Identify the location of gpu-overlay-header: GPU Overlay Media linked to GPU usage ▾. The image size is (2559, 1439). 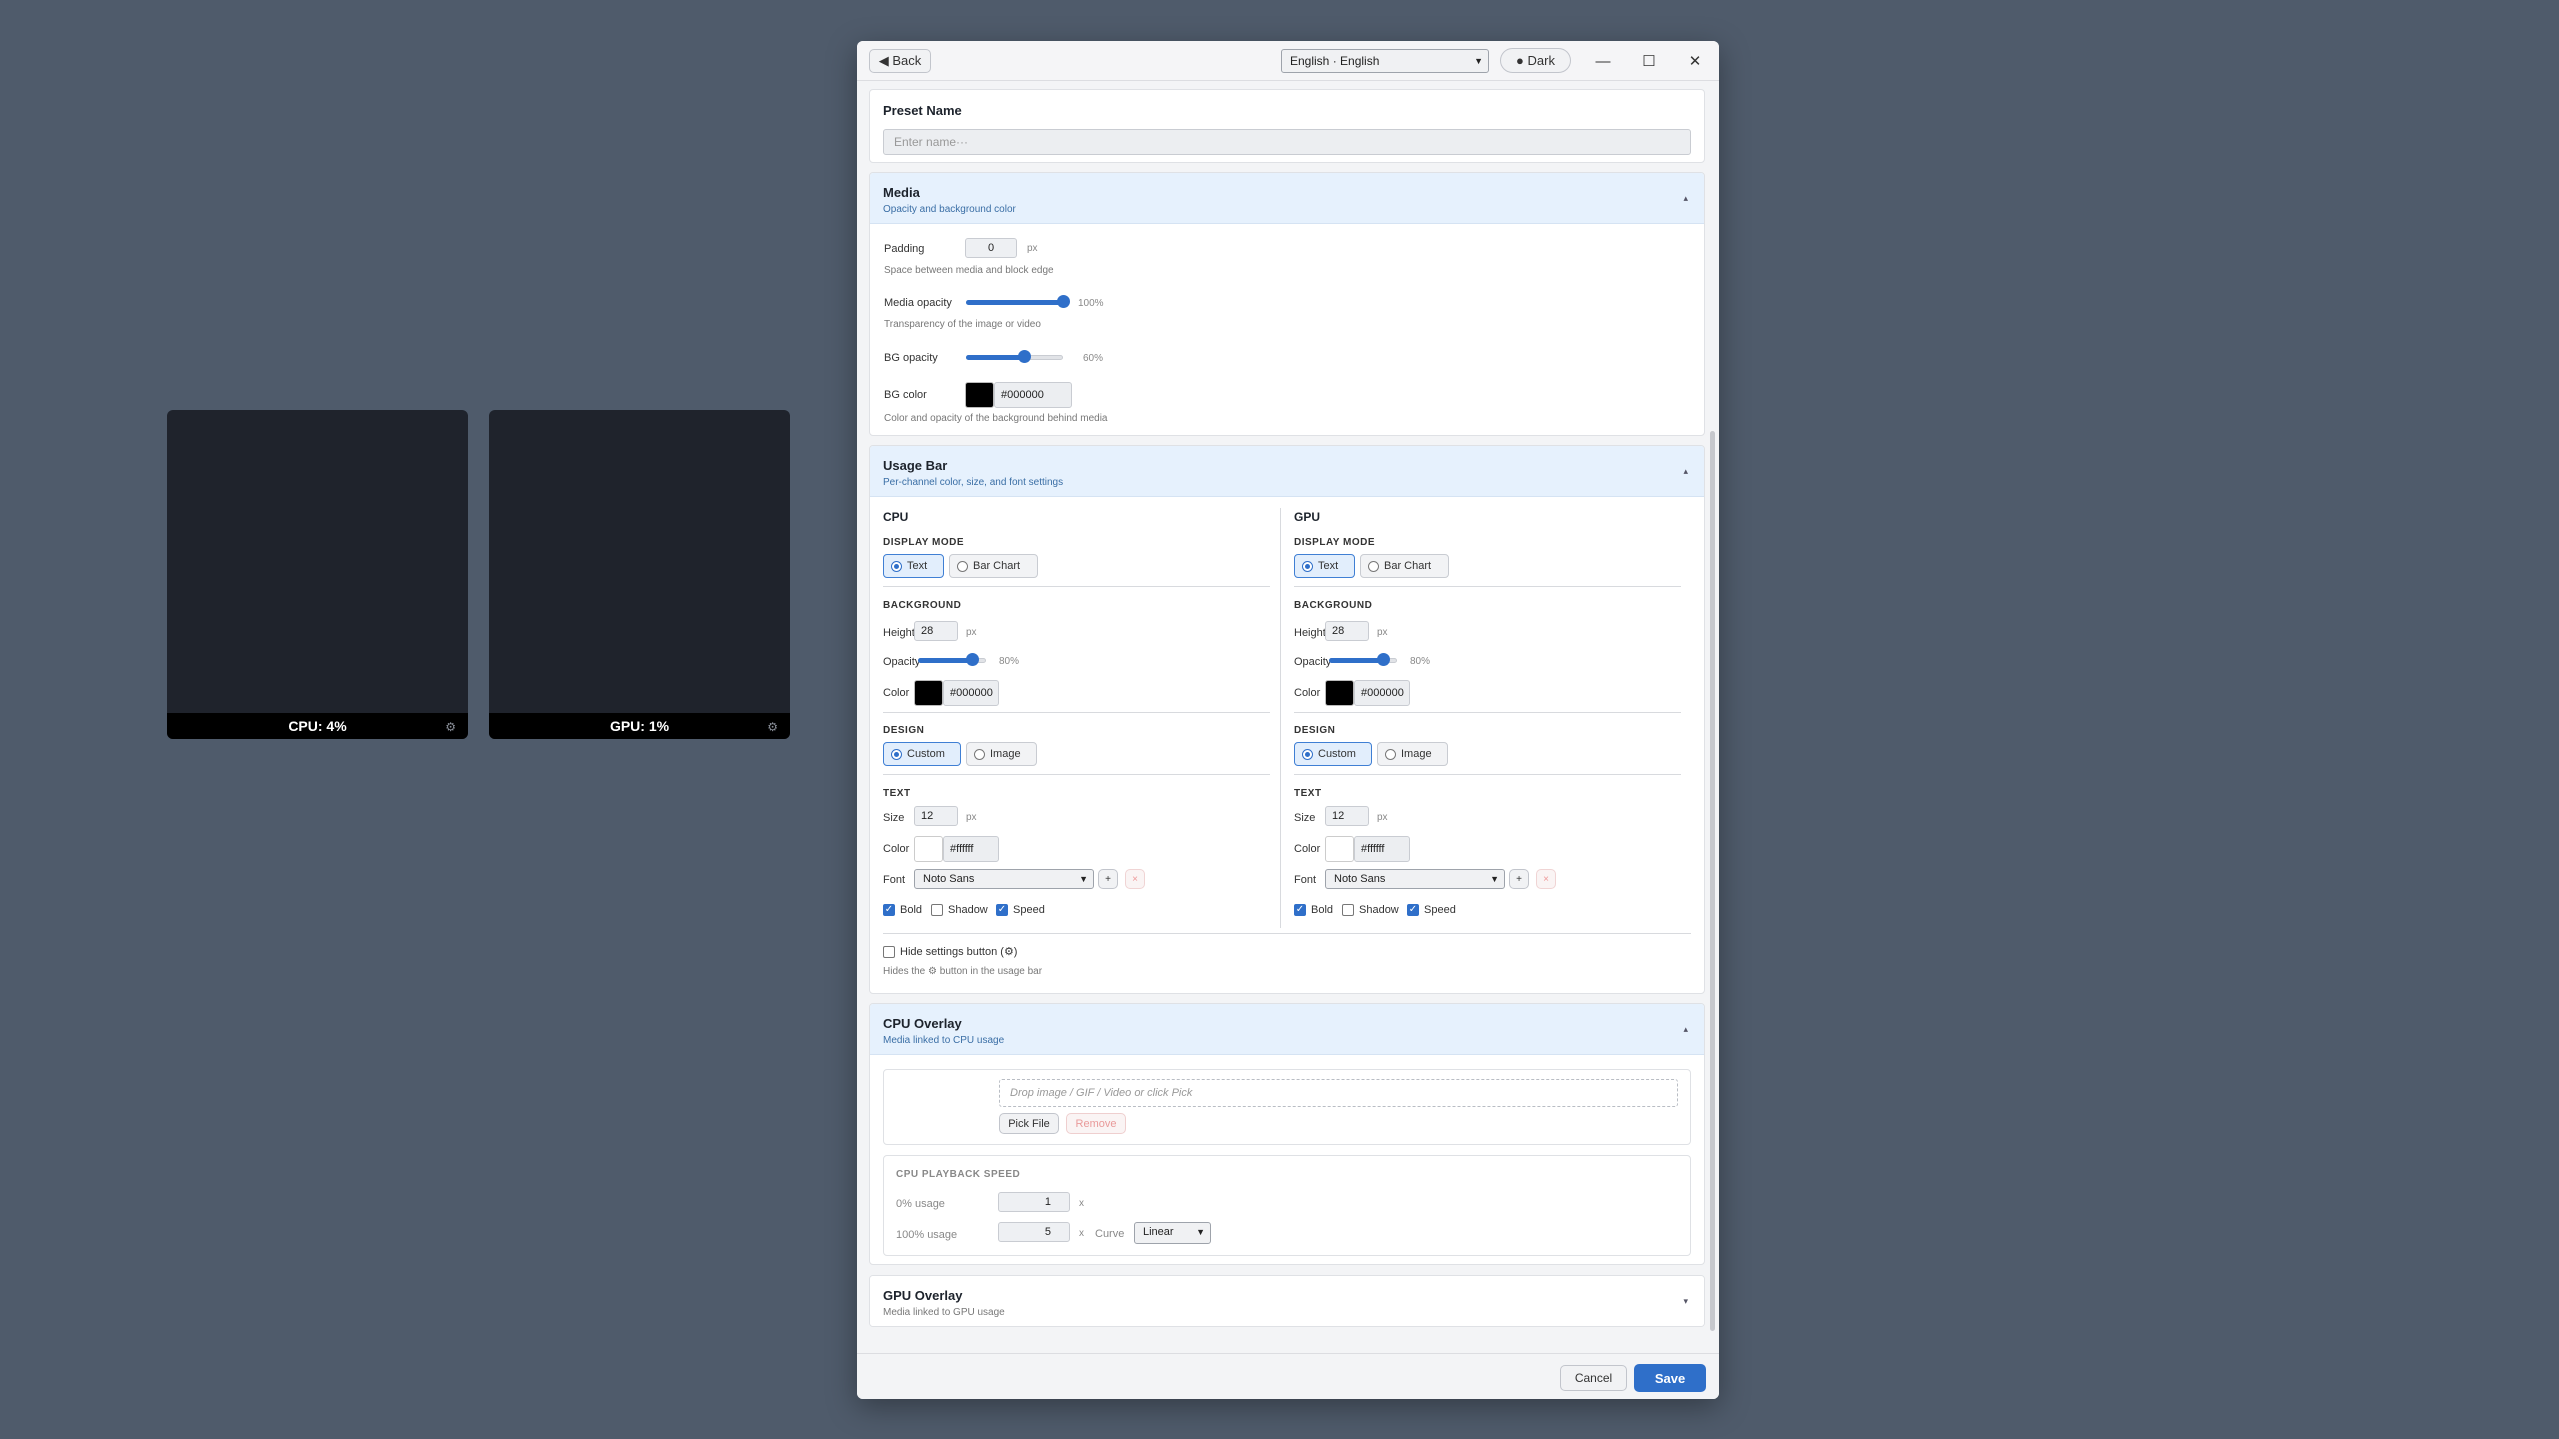
(1287, 1301).